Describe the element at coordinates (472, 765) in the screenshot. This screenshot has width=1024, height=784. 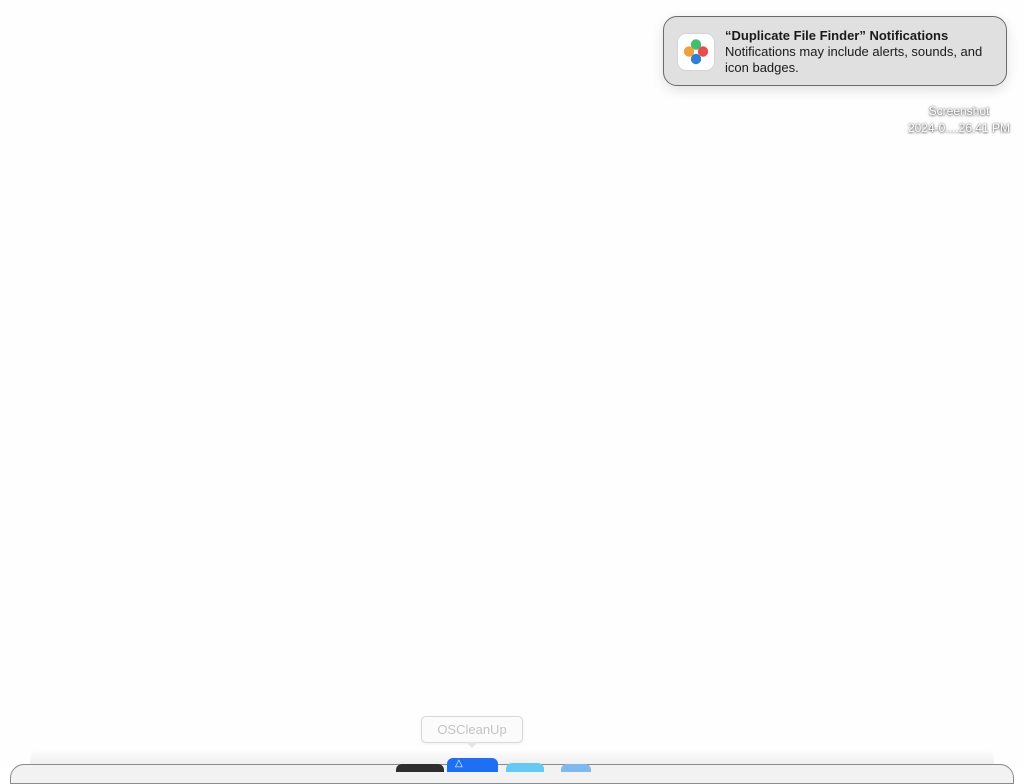
I see `oscleanup-app-icon: △` at that location.